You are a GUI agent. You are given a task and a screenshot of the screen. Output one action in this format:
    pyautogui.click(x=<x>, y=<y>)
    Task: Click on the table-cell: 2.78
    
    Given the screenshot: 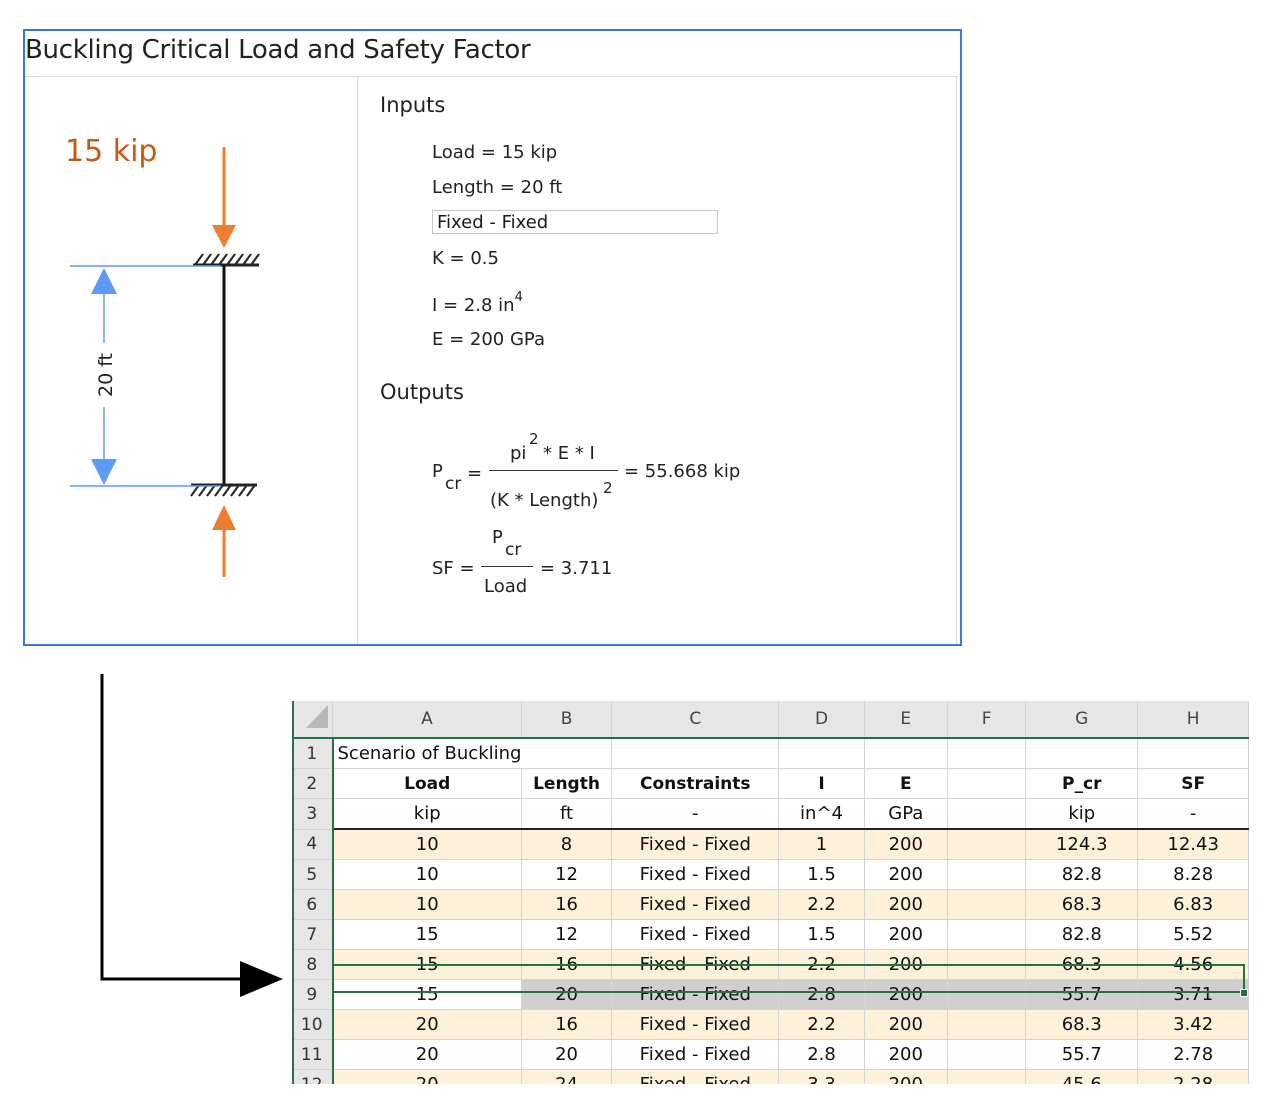 What is the action you would take?
    pyautogui.click(x=1193, y=1054)
    